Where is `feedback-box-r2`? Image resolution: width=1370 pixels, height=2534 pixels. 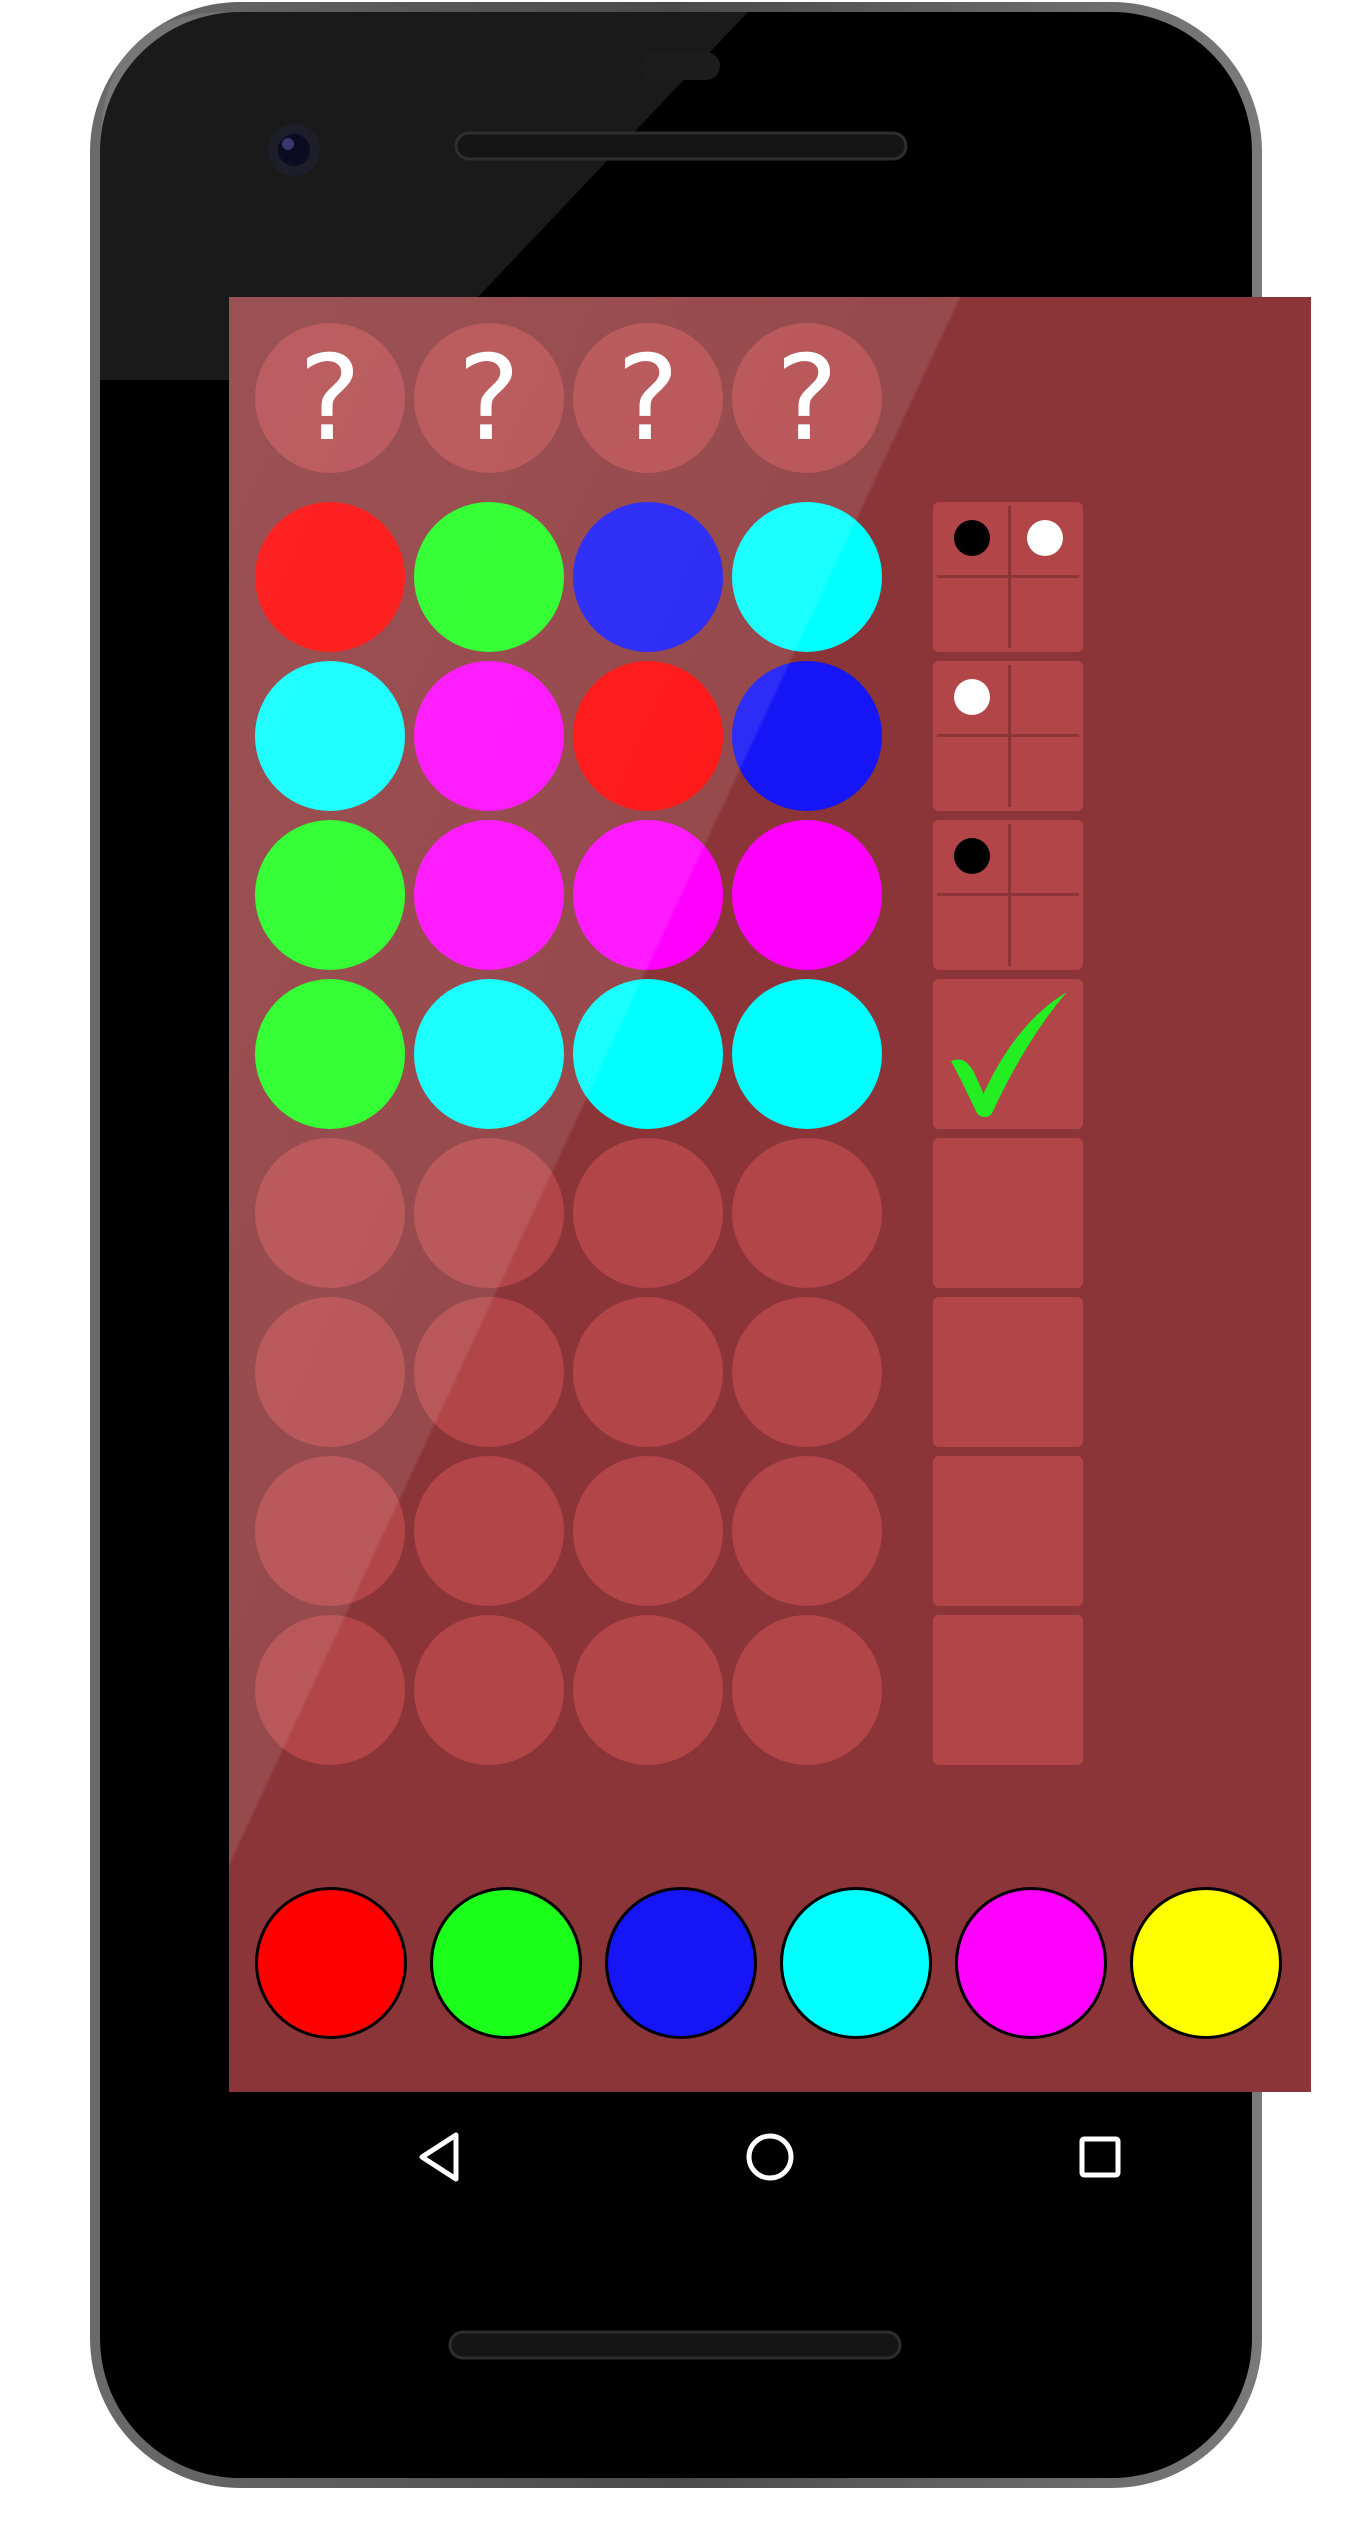
feedback-box-r2 is located at coordinates (1008, 736).